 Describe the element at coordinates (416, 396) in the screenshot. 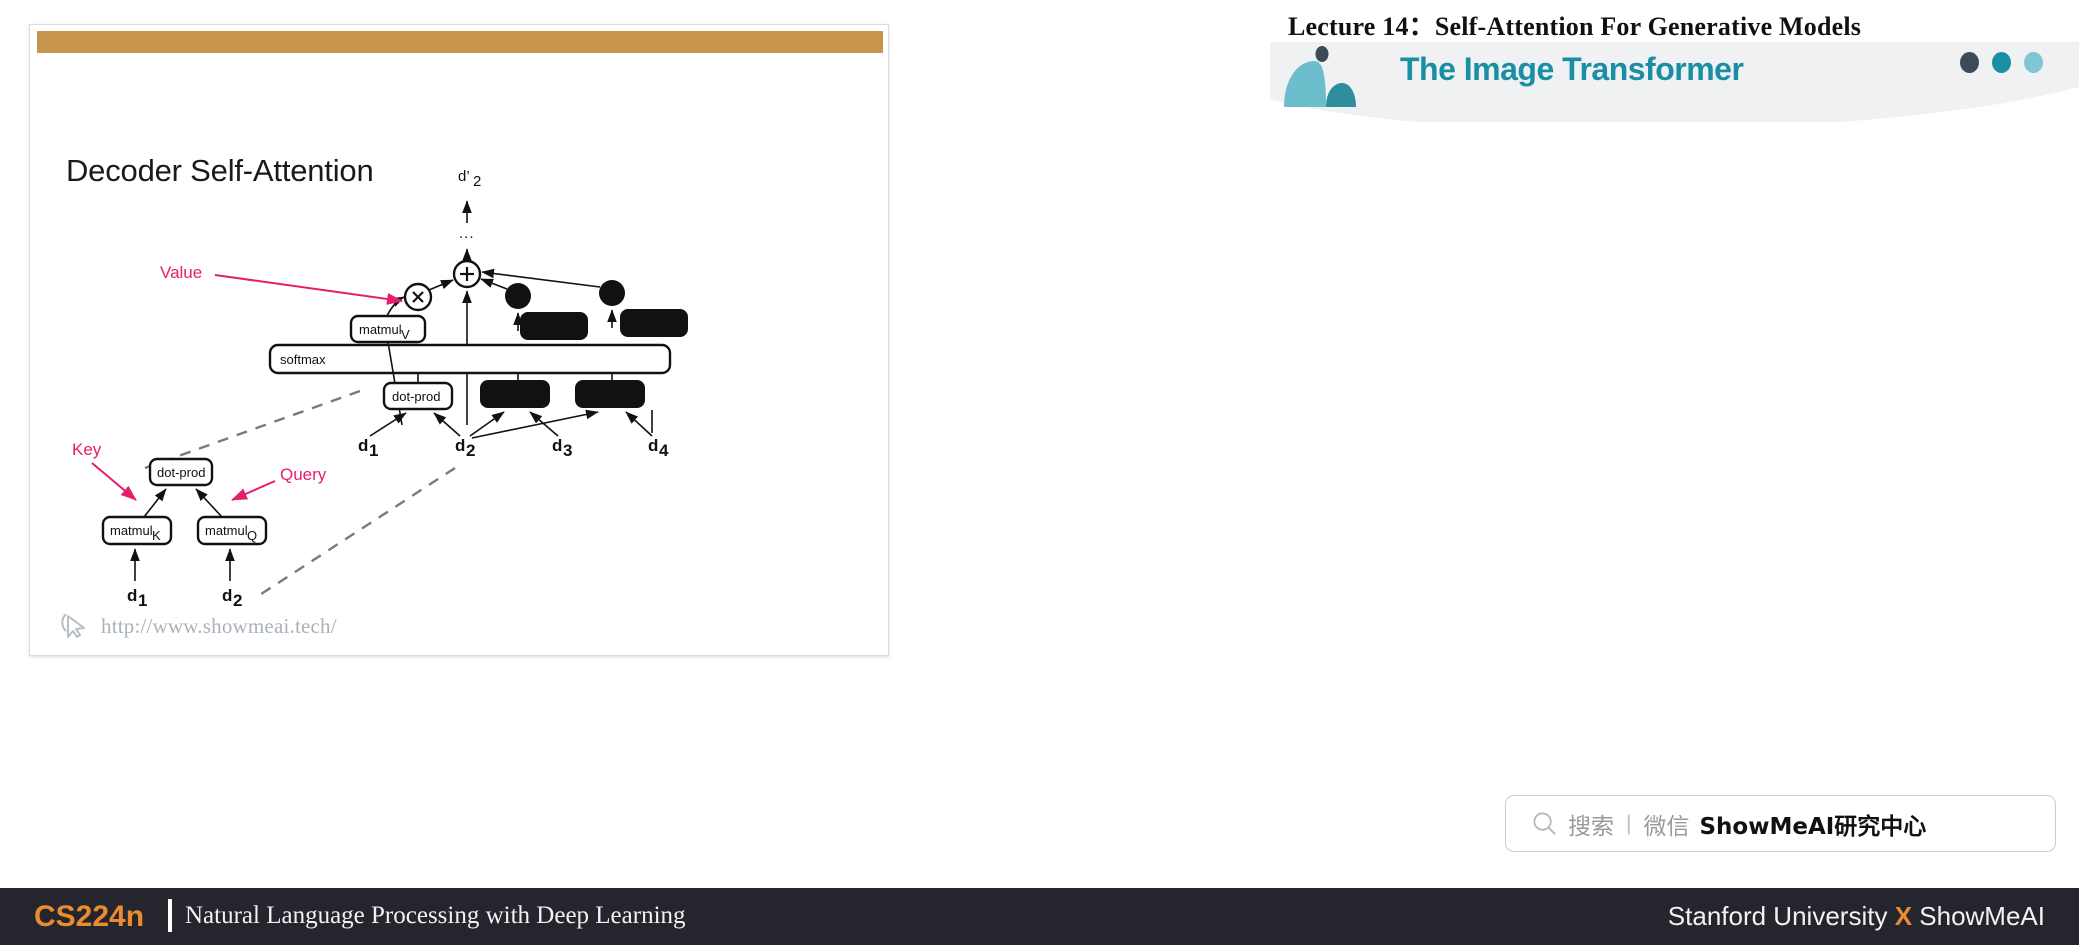

I see `dotprod-label-main: dot-prod` at that location.